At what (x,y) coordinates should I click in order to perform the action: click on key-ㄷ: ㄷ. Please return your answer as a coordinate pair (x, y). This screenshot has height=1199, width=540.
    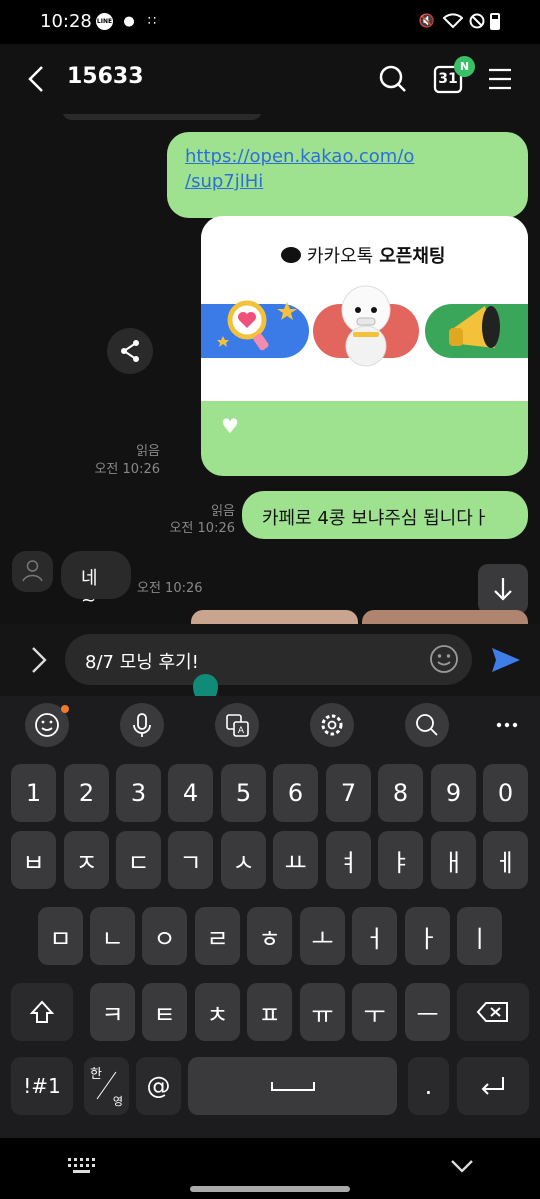
    Looking at the image, I should click on (138, 860).